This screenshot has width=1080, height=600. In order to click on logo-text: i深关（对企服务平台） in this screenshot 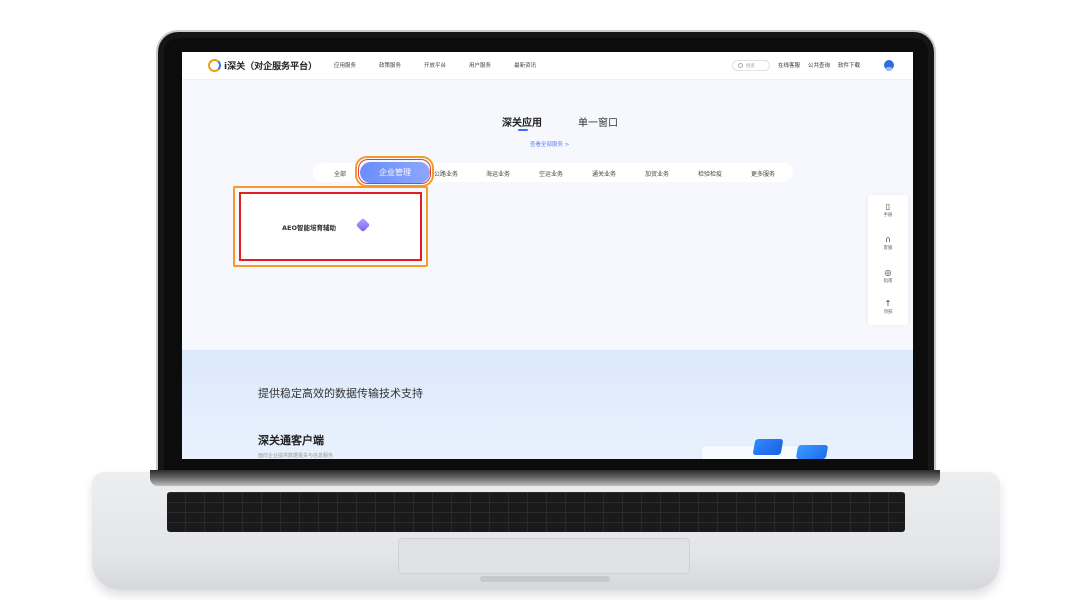, I will do `click(271, 67)`.